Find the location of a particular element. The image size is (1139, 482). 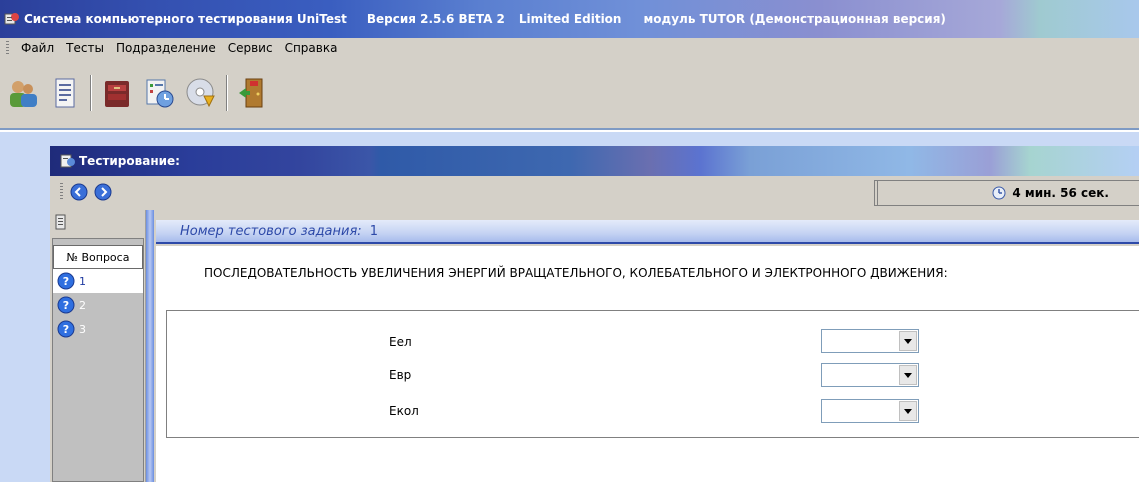

schedule-button is located at coordinates (159, 93).